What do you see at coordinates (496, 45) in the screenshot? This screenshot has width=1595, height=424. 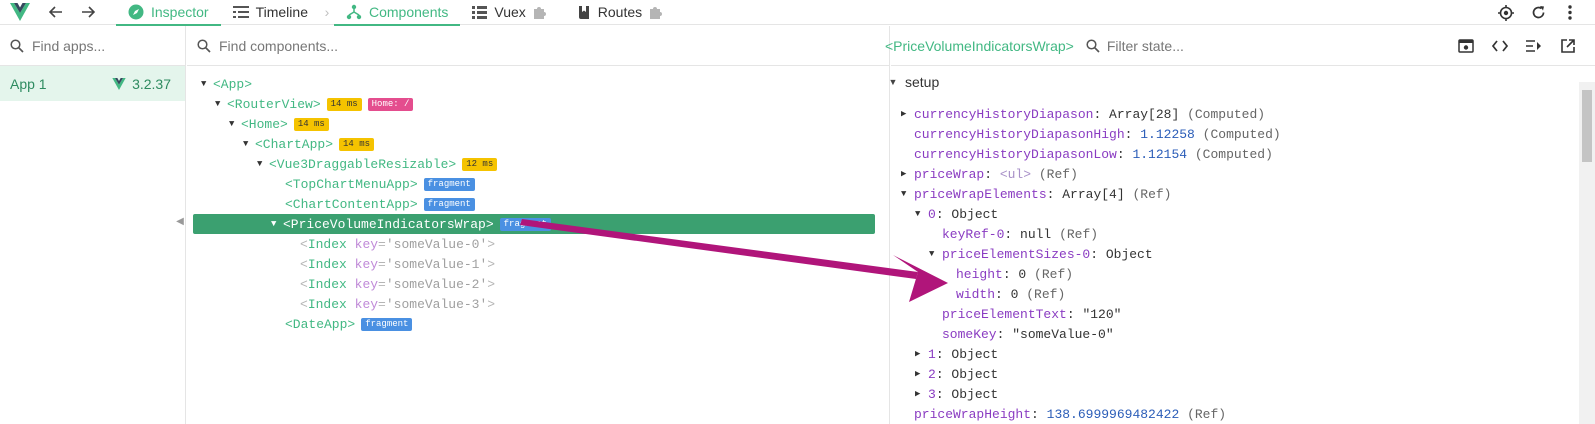 I see `search-components-input` at bounding box center [496, 45].